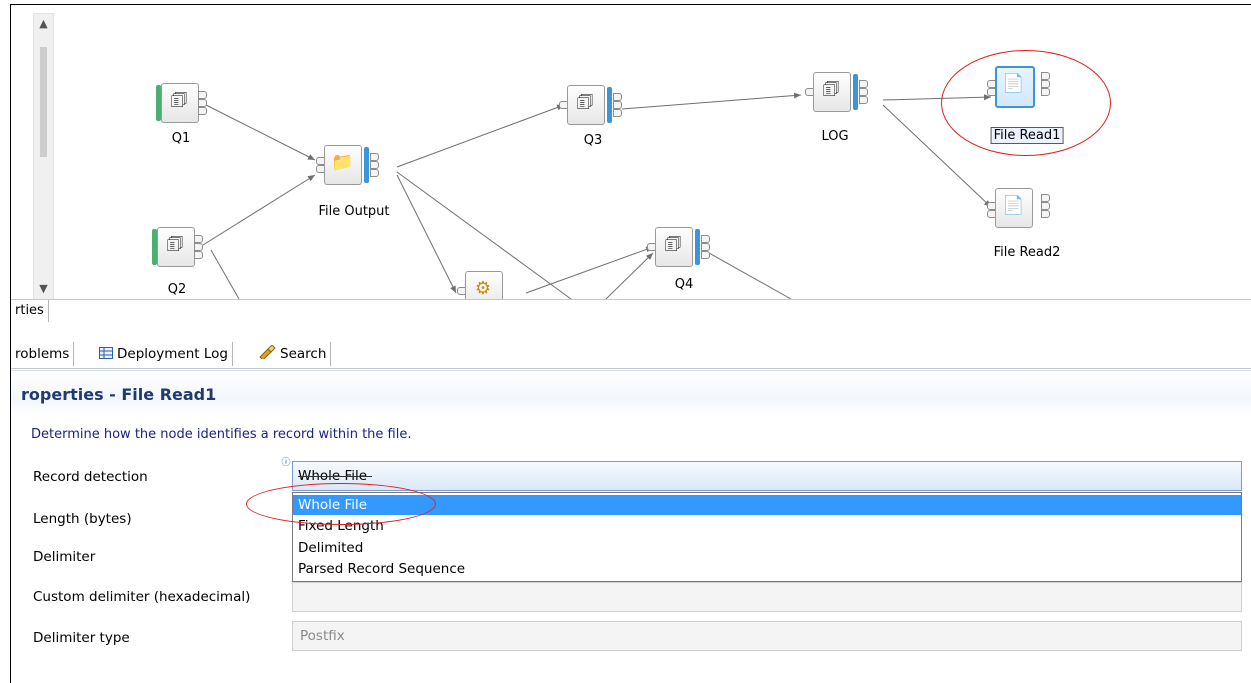 This screenshot has width=1251, height=683. I want to click on compute-gear-icon: ⚙, so click(483, 288).